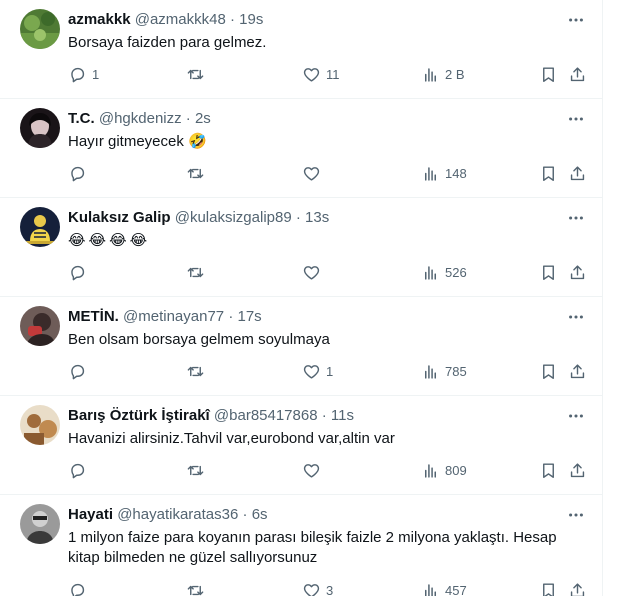 This screenshot has width=622, height=596. What do you see at coordinates (260, 514) in the screenshot?
I see `timestamp: 6s` at bounding box center [260, 514].